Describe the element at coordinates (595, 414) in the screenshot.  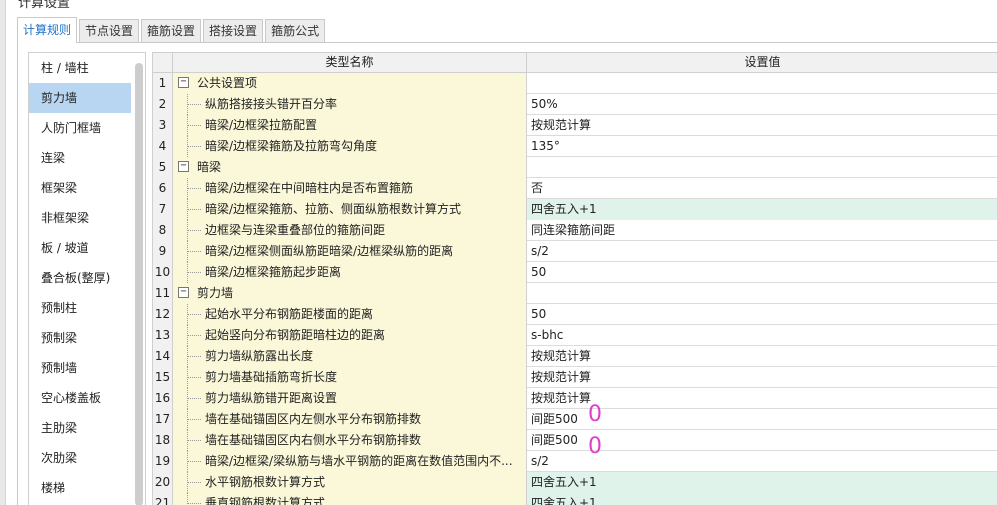
I see `annotation-mark: 0` at that location.